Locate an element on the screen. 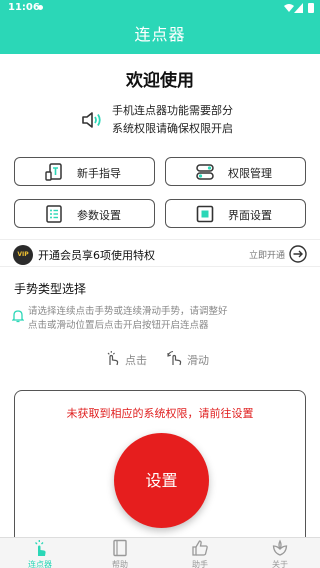 The width and height of the screenshot is (320, 568). signal-icon is located at coordinates (298, 8).